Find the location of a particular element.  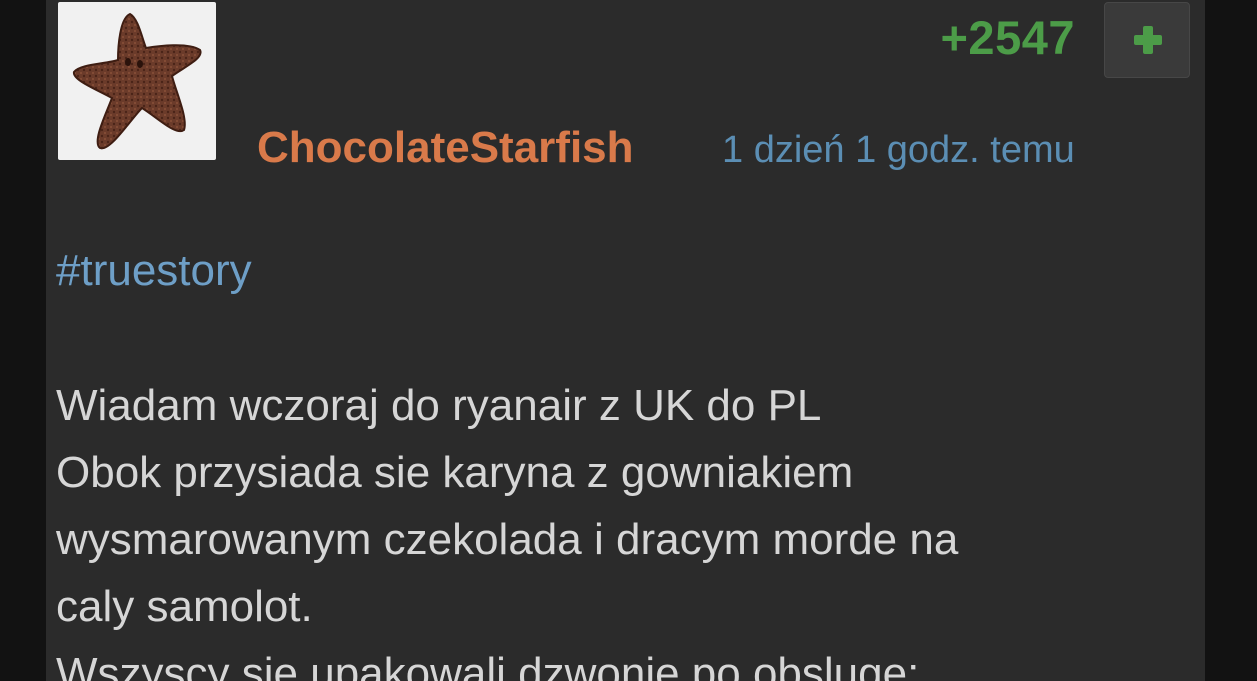

plus-icon is located at coordinates (1148, 40).